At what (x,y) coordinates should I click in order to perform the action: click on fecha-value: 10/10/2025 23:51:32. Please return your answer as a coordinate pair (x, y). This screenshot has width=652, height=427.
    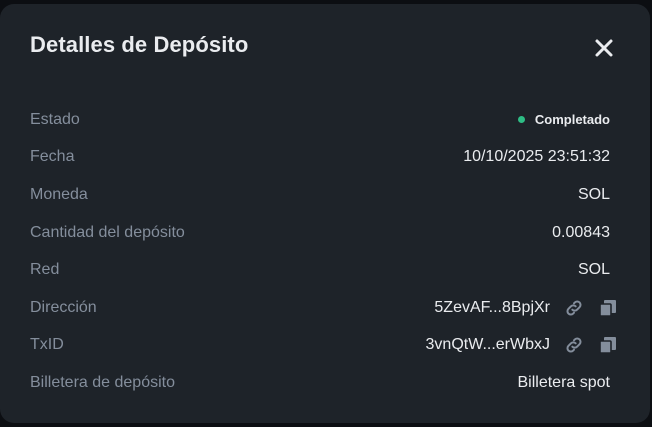
    Looking at the image, I should click on (536, 157).